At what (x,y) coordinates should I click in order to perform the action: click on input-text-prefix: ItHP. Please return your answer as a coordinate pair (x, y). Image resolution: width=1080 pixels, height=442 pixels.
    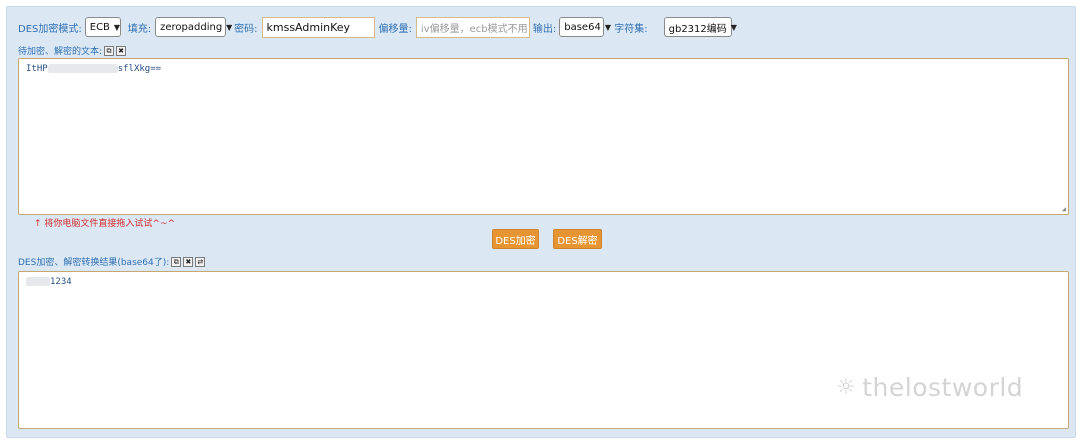
    Looking at the image, I should click on (37, 69).